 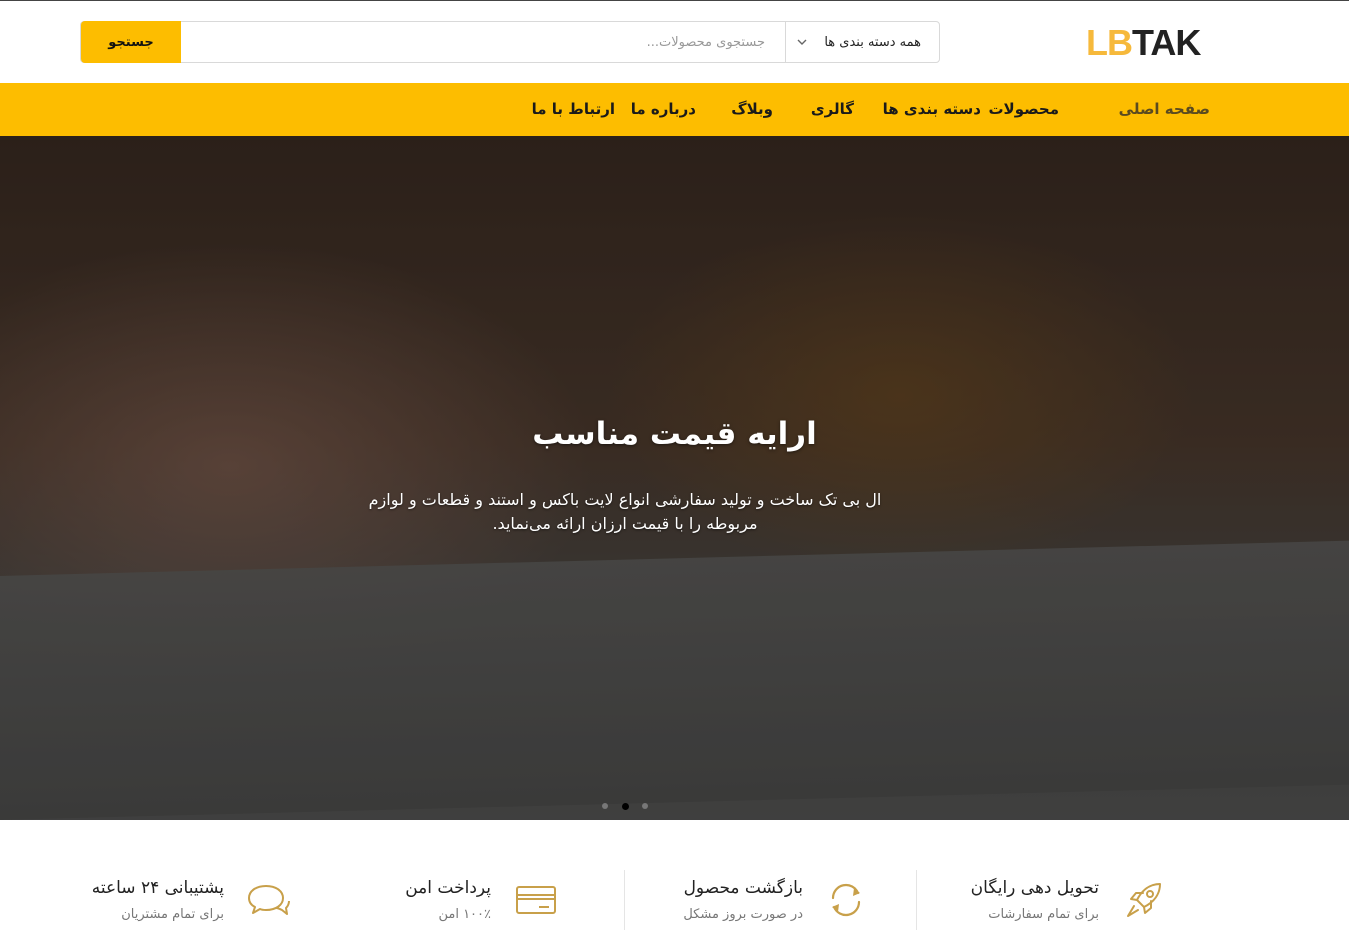 I want to click on refresh-icon, so click(x=846, y=900).